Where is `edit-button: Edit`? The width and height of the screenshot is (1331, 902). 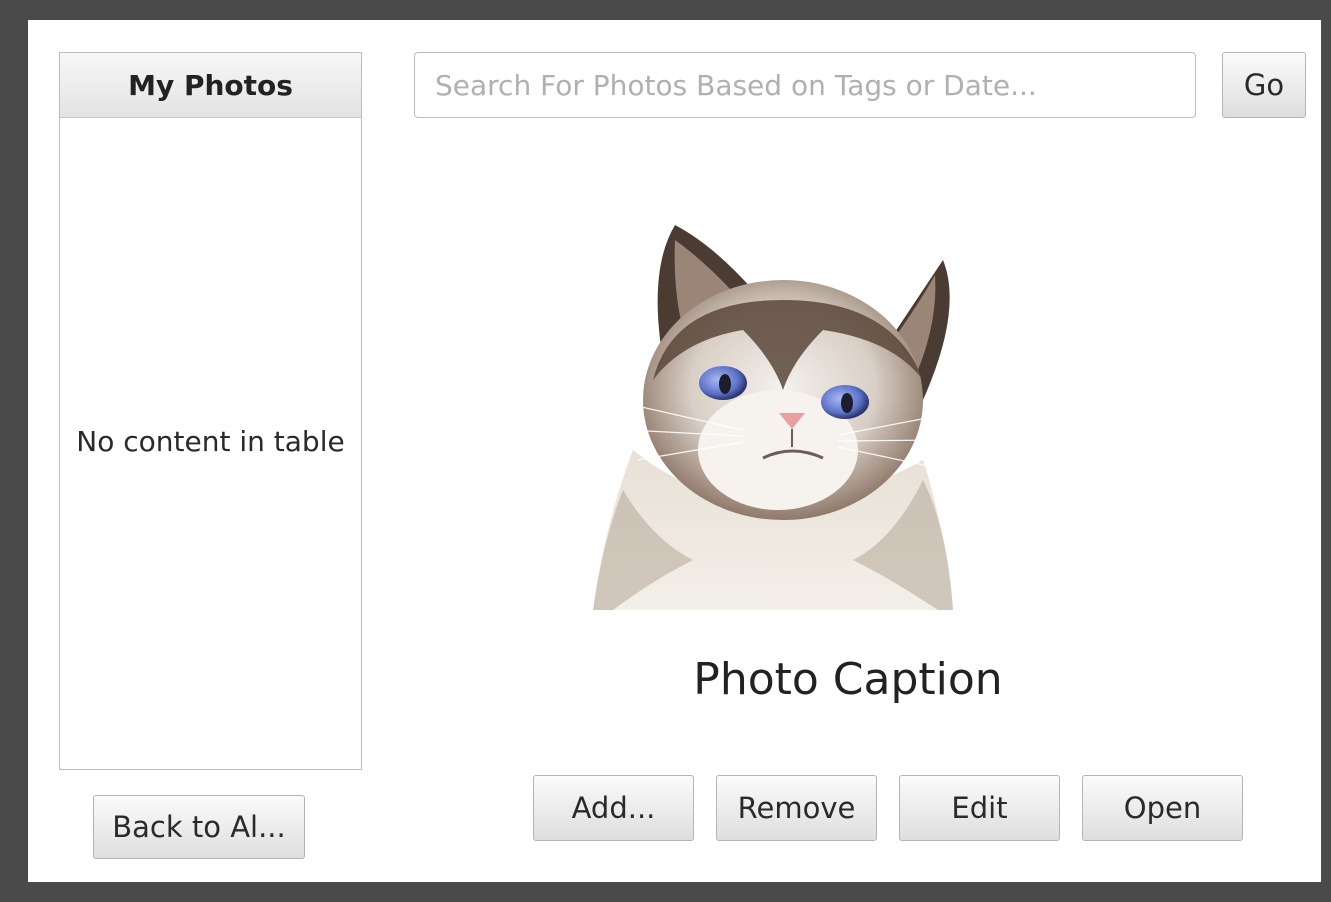
edit-button: Edit is located at coordinates (979, 808).